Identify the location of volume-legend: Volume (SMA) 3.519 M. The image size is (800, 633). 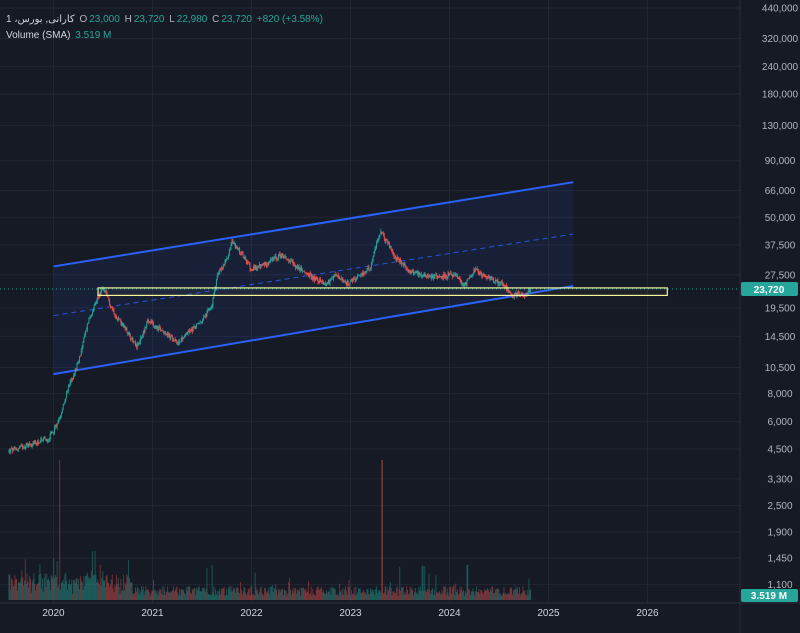
(59, 35).